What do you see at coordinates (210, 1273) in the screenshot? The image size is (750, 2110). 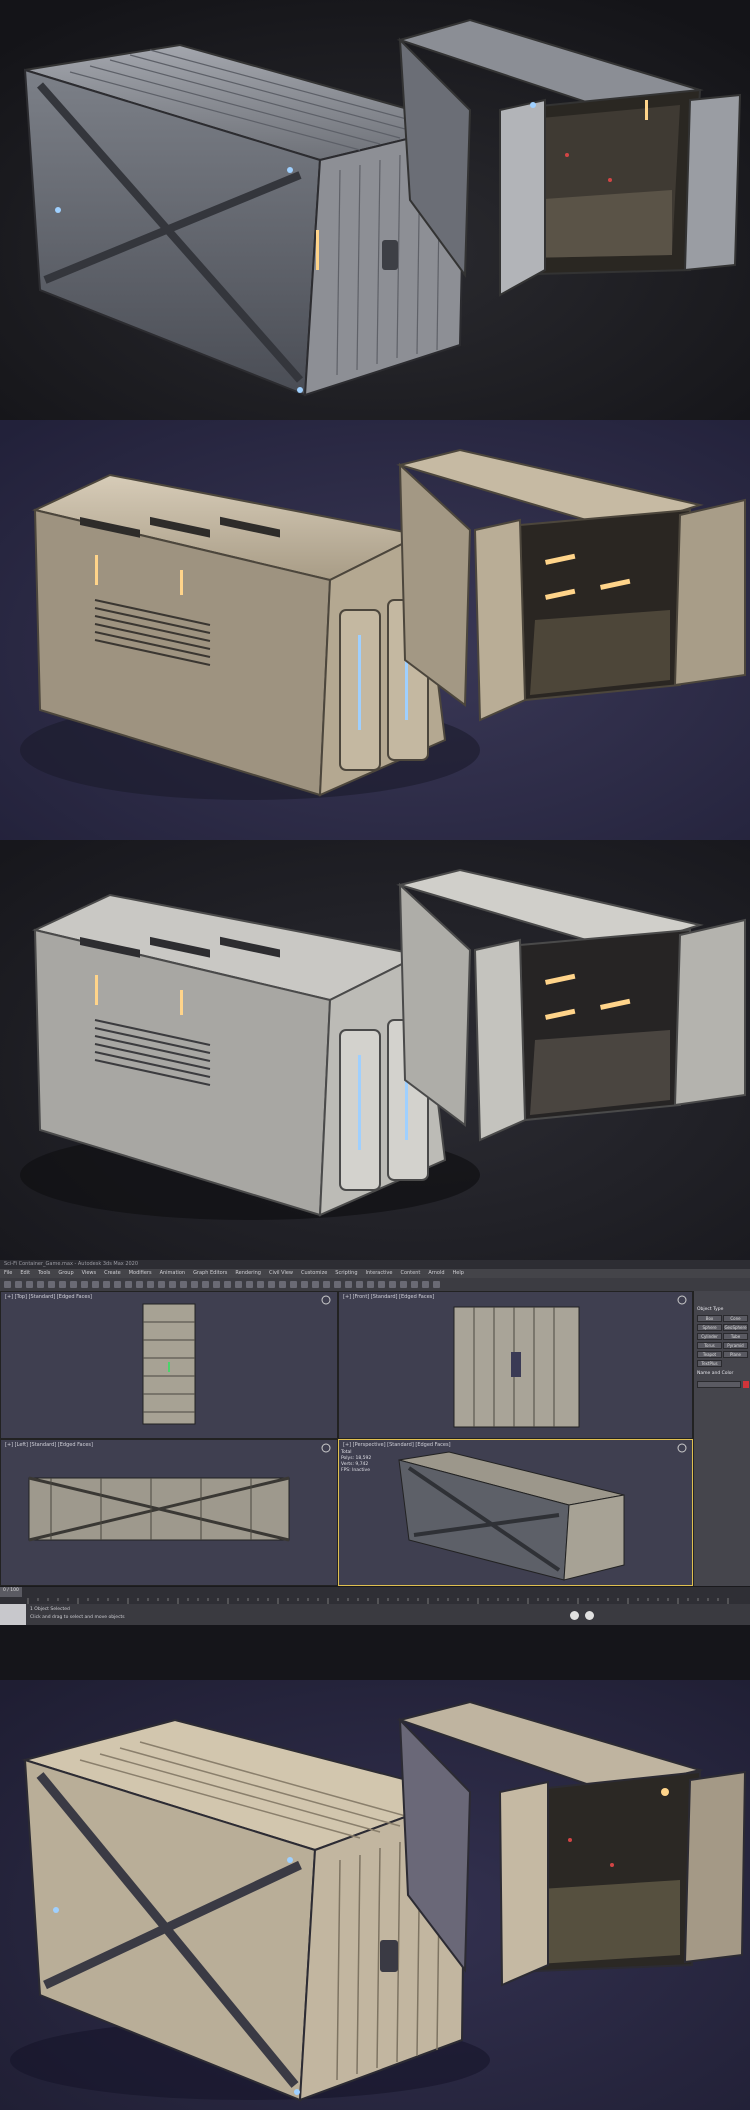 I see `menu-item: Graph Editors` at bounding box center [210, 1273].